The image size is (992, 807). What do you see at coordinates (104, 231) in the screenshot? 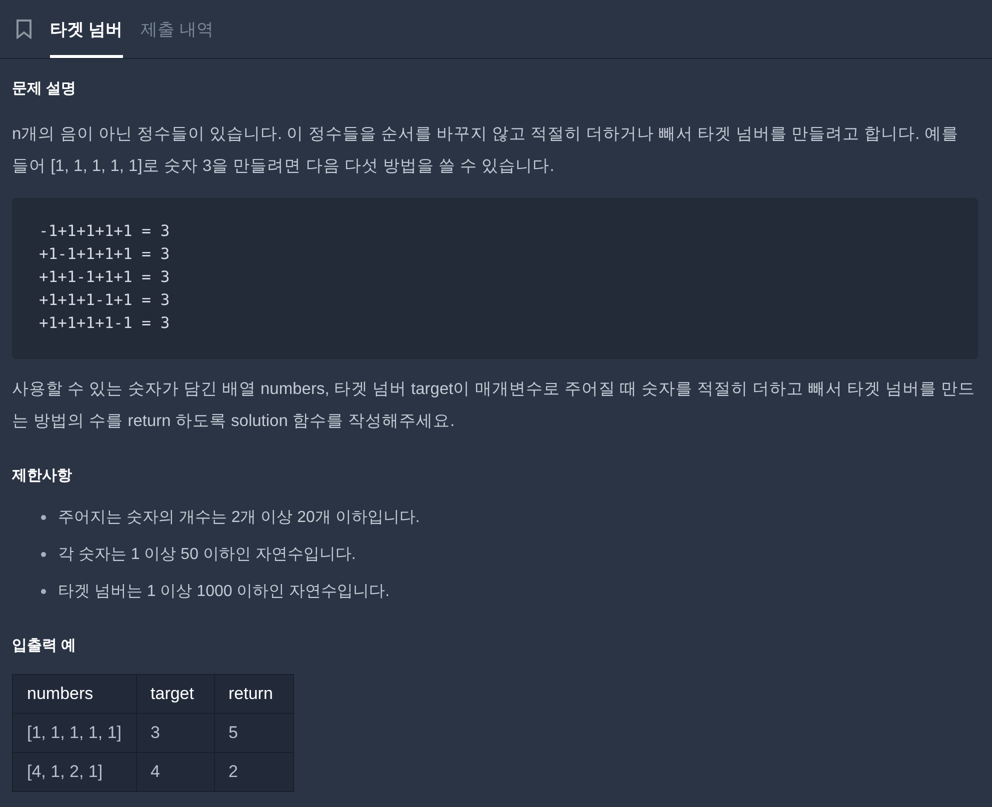
I see `code-line: -1+1+1+1+1 = 3` at bounding box center [104, 231].